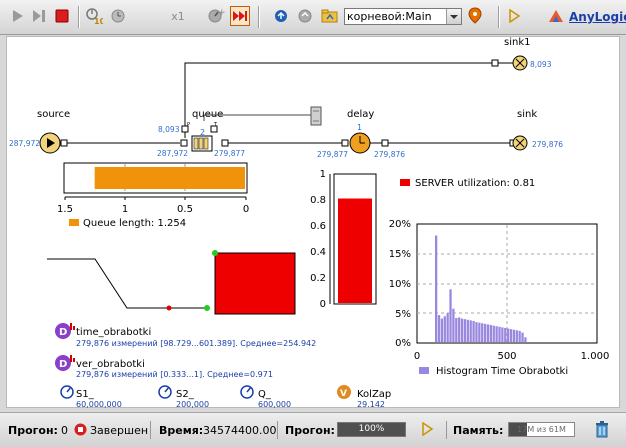 This screenshot has height=447, width=626. What do you see at coordinates (178, 16) in the screenshot?
I see `speed-label: x1` at bounding box center [178, 16].